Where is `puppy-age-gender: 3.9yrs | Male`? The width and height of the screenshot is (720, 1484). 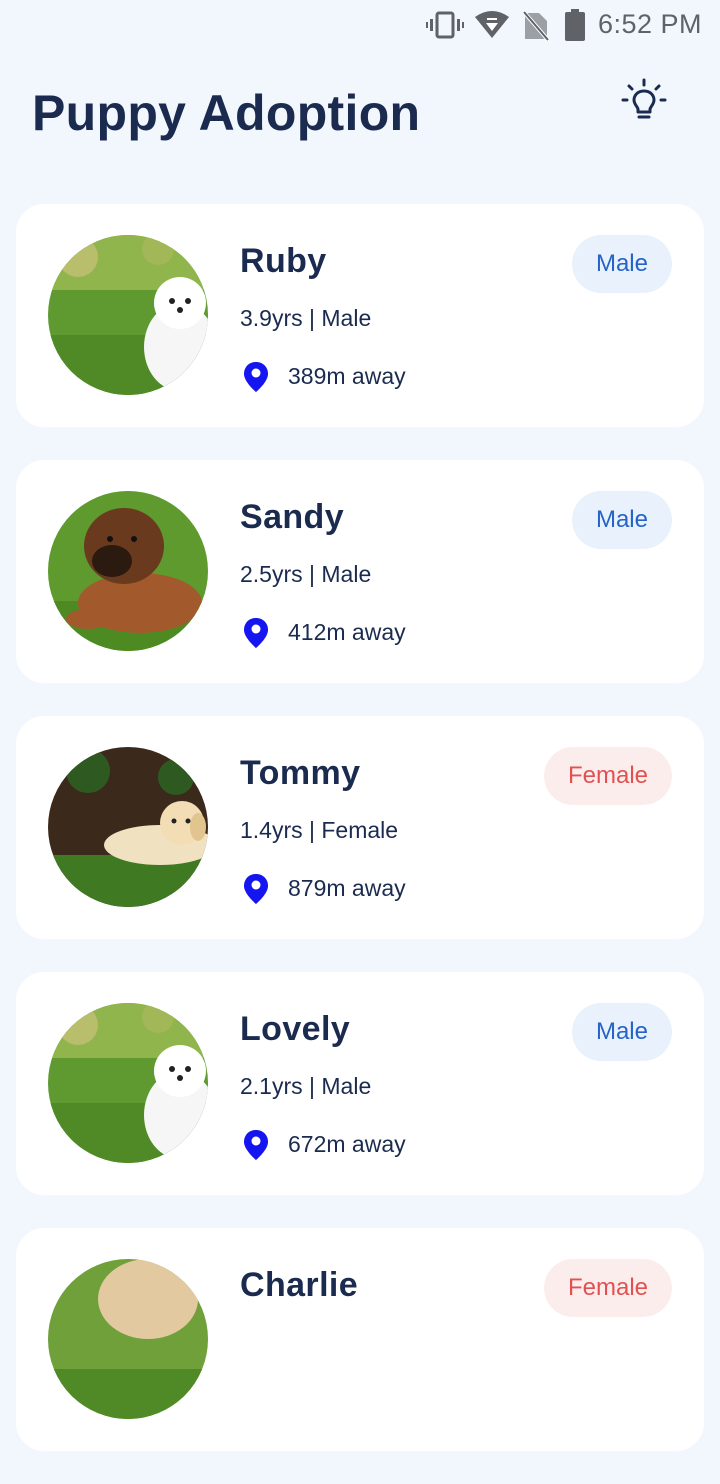 puppy-age-gender: 3.9yrs | Male is located at coordinates (306, 318).